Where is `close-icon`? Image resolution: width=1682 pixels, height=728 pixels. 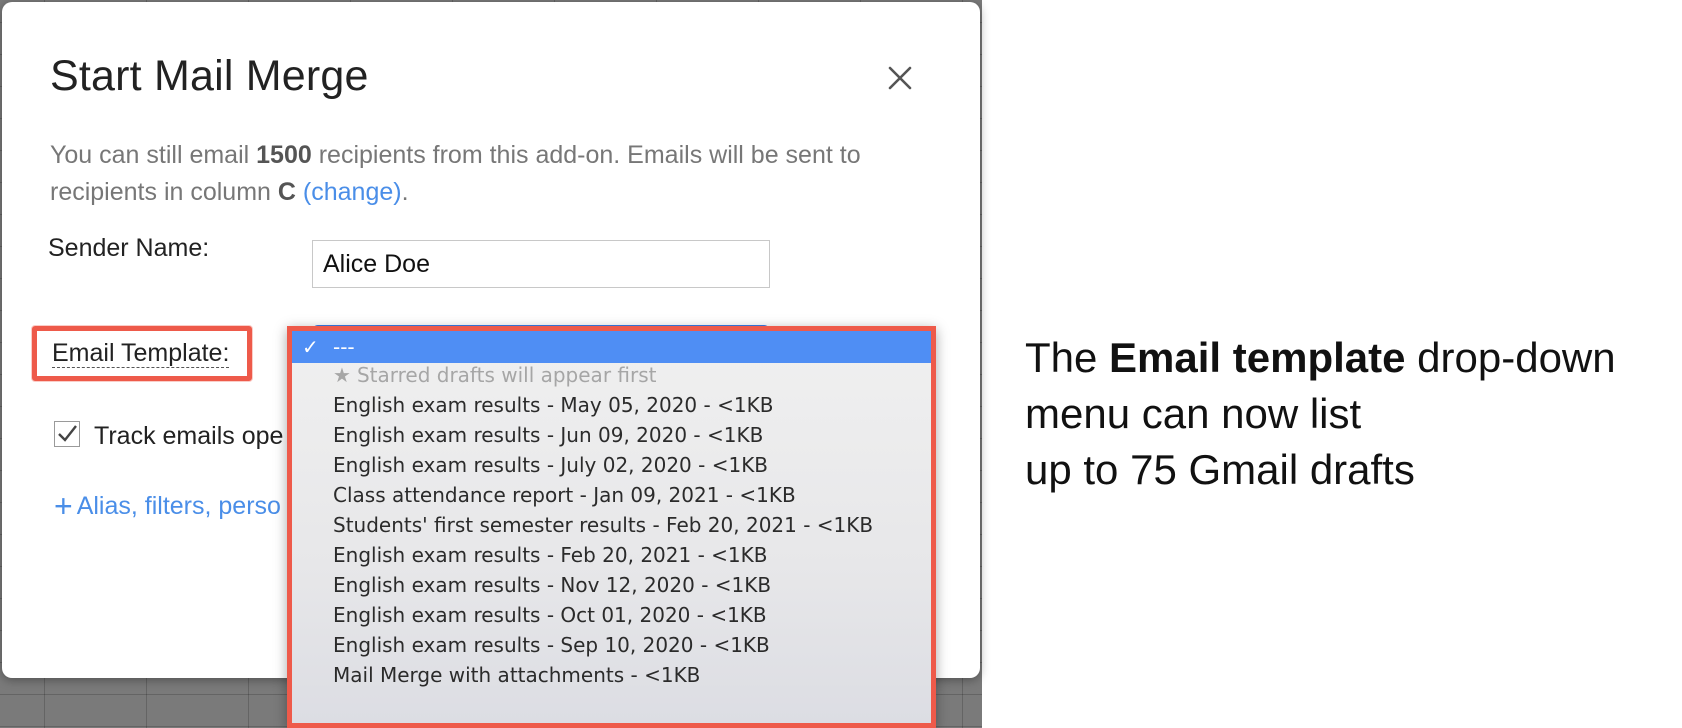 close-icon is located at coordinates (900, 78).